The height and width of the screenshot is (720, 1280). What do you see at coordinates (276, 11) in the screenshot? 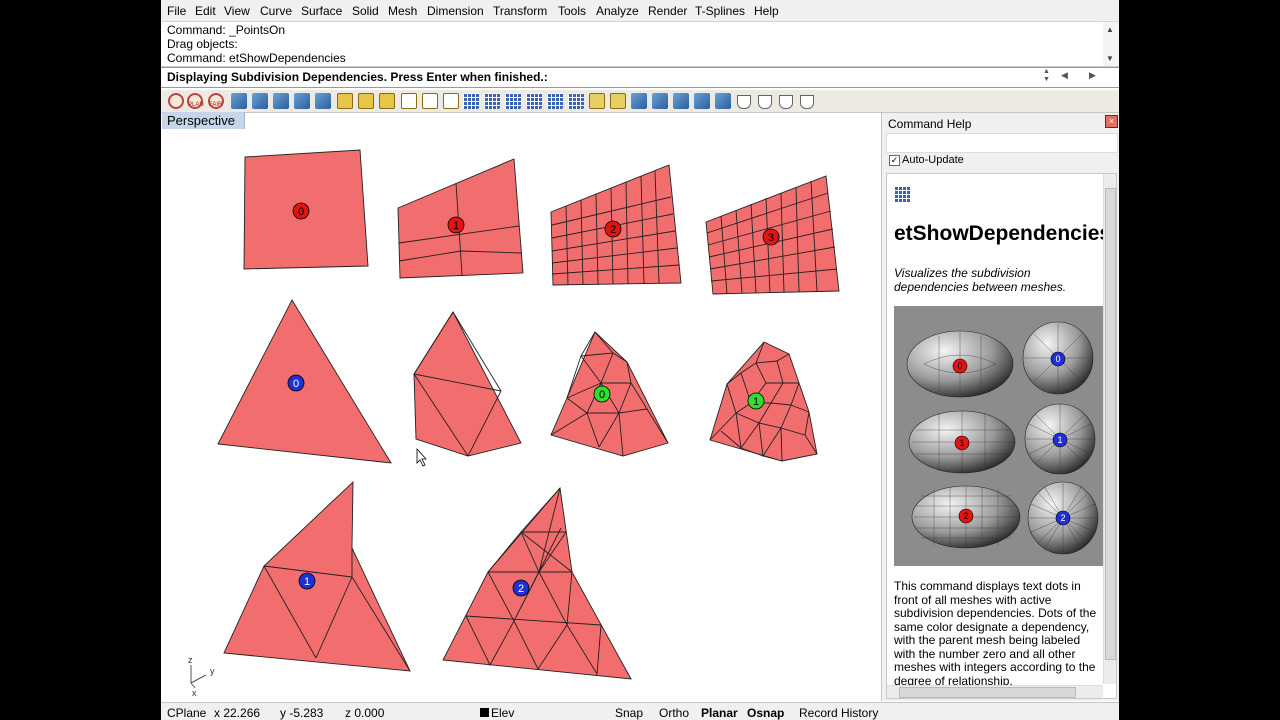
I see `menu-curve: Curve` at bounding box center [276, 11].